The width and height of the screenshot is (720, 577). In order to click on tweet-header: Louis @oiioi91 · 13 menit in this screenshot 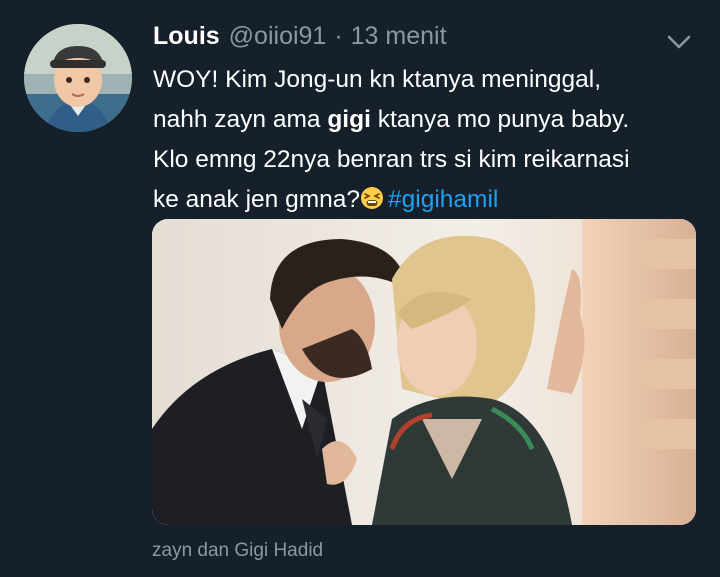, I will do `click(300, 39)`.